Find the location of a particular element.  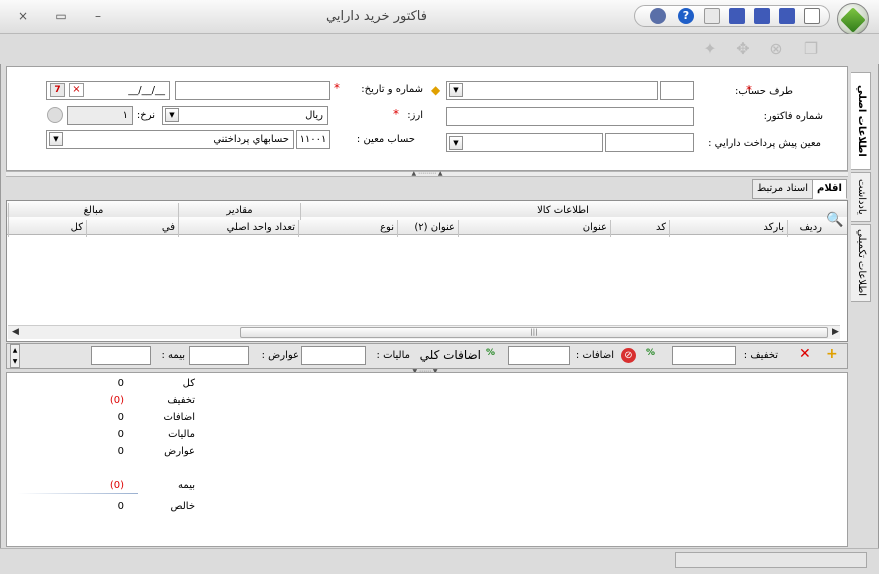

summary-label-additions: اضافات is located at coordinates (179, 417).